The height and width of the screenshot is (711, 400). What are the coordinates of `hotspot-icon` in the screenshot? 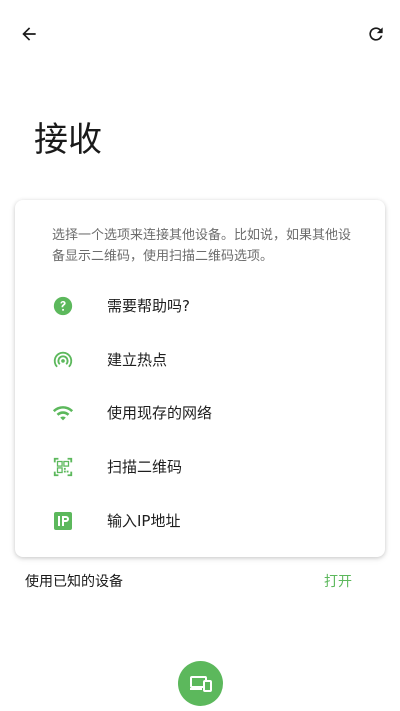 It's located at (63, 360).